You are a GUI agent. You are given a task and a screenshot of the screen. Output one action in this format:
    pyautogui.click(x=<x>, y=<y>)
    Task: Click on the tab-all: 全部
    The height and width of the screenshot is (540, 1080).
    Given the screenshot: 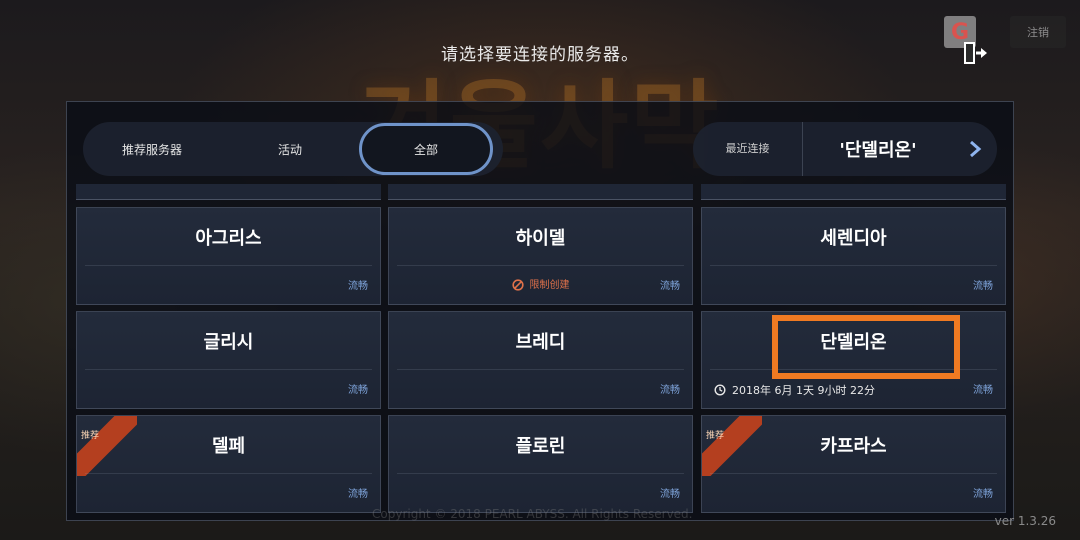 What is the action you would take?
    pyautogui.click(x=426, y=149)
    